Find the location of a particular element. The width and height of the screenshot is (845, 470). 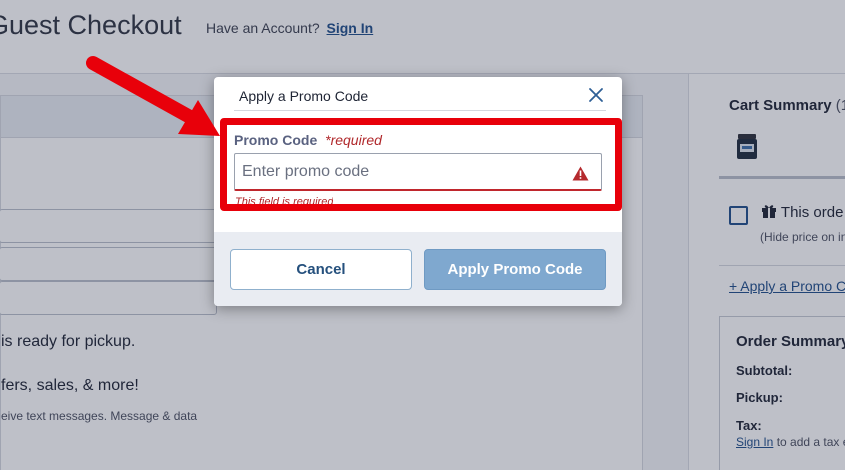

modal-header: Apply a Promo Code is located at coordinates (418, 95).